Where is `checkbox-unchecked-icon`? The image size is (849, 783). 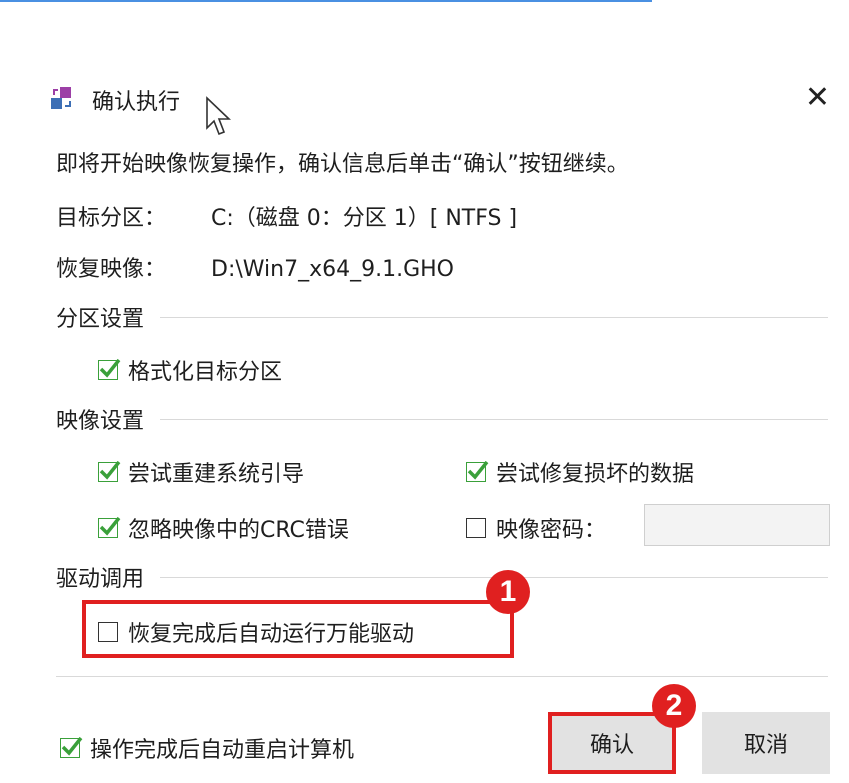
checkbox-unchecked-icon is located at coordinates (476, 528).